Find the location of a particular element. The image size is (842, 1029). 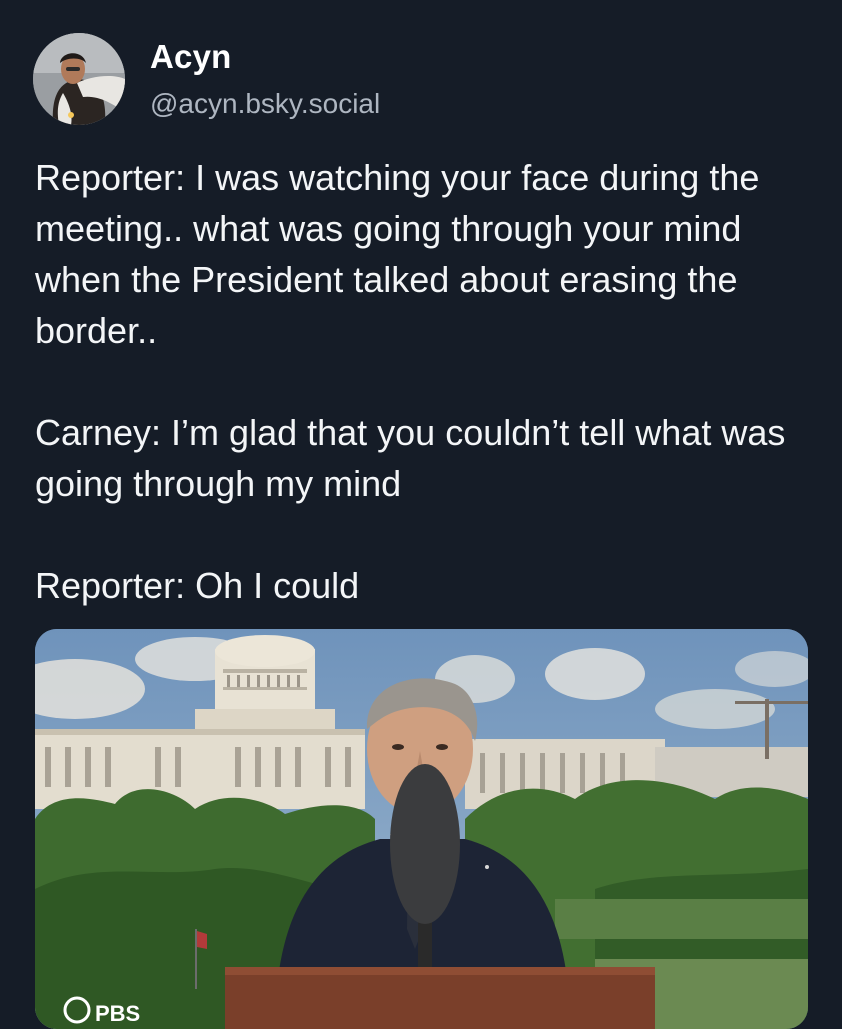

author-display-name: Acyn is located at coordinates (265, 57).